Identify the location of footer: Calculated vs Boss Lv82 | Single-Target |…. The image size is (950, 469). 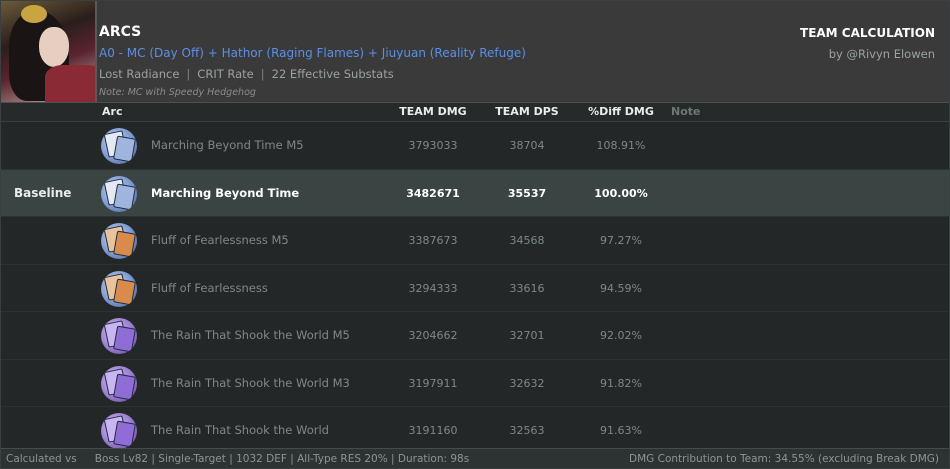
(475, 458).